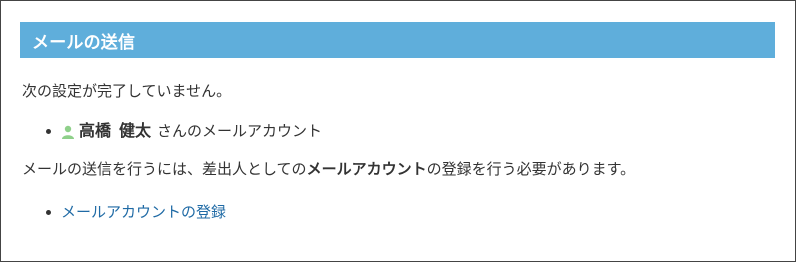  Describe the element at coordinates (531, 169) in the screenshot. I see `explanation-after: の登録を行う必要があります。` at that location.